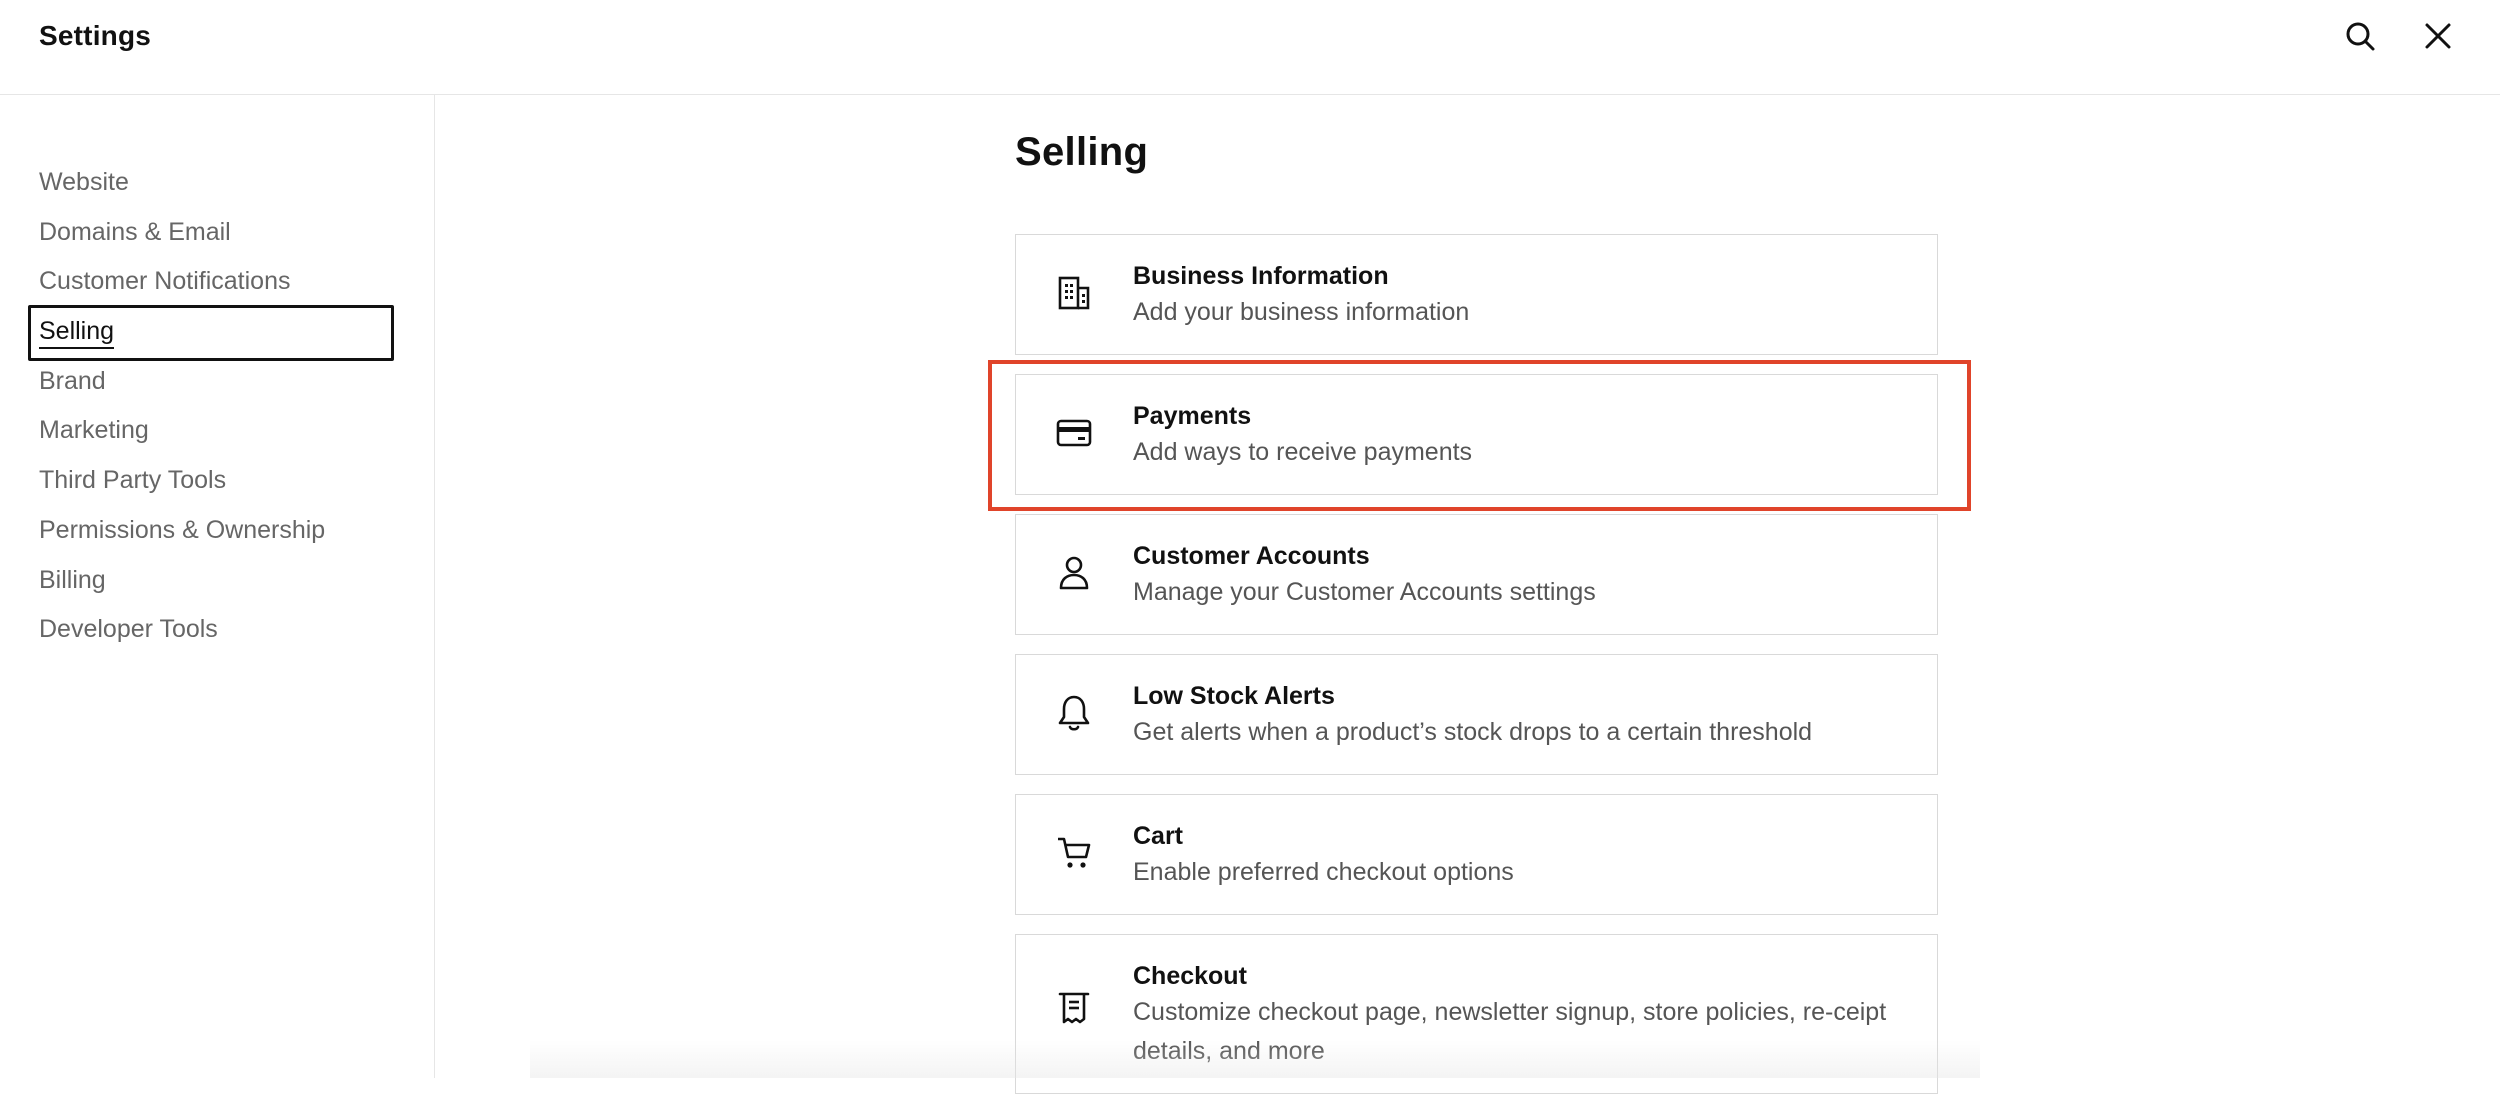 The height and width of the screenshot is (1113, 2500). Describe the element at coordinates (217, 581) in the screenshot. I see `sidebar-item-billing: Billing` at that location.